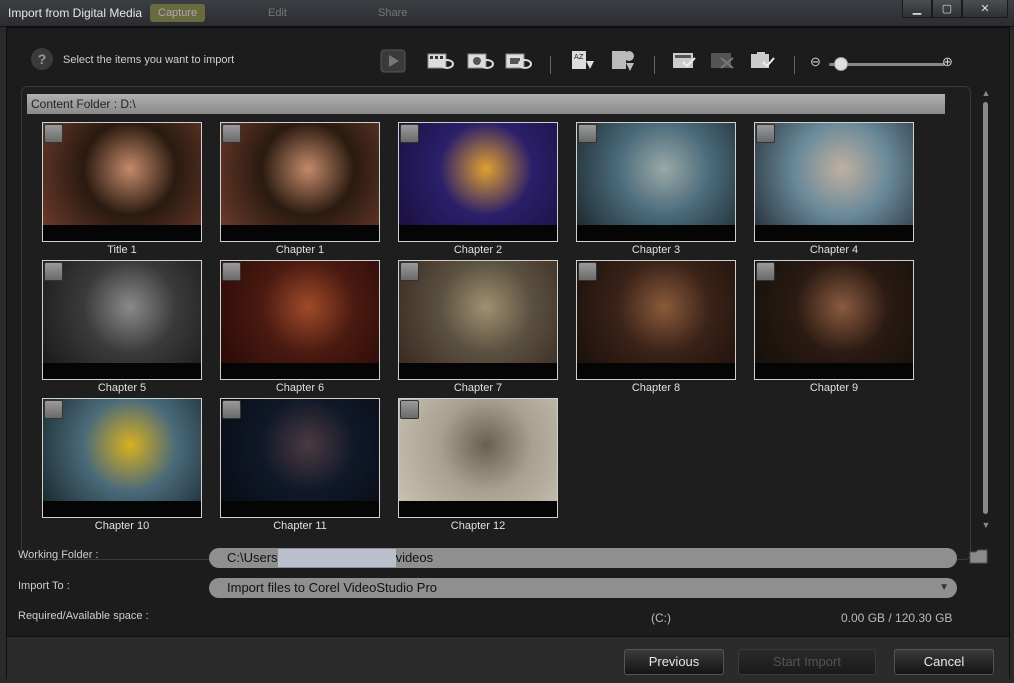 This screenshot has width=1014, height=683. I want to click on previous-button: Previous, so click(674, 662).